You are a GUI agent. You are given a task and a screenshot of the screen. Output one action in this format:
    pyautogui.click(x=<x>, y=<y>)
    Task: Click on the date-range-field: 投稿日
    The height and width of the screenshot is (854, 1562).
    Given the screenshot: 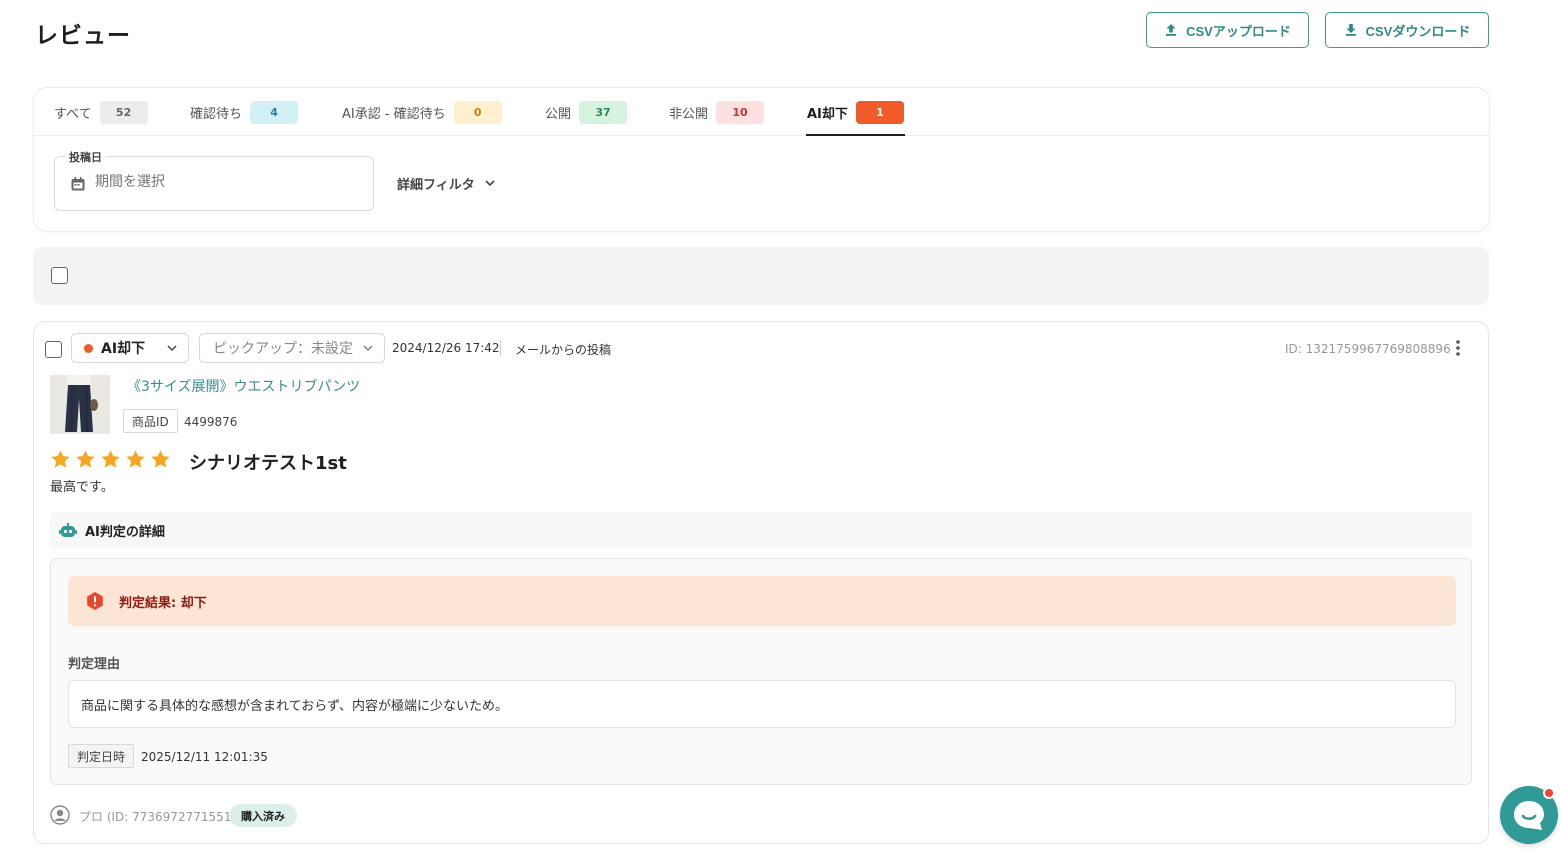 What is the action you would take?
    pyautogui.click(x=214, y=180)
    